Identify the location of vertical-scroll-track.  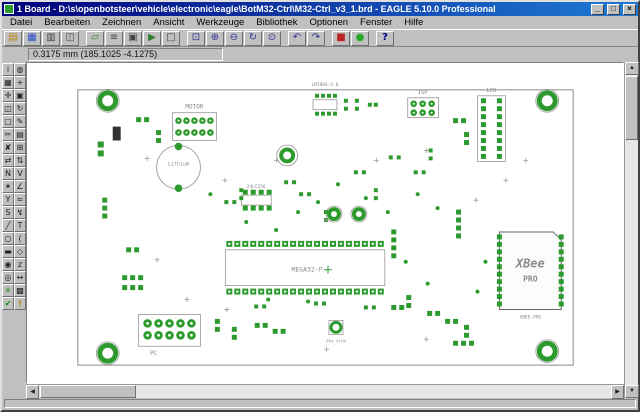
(631, 230).